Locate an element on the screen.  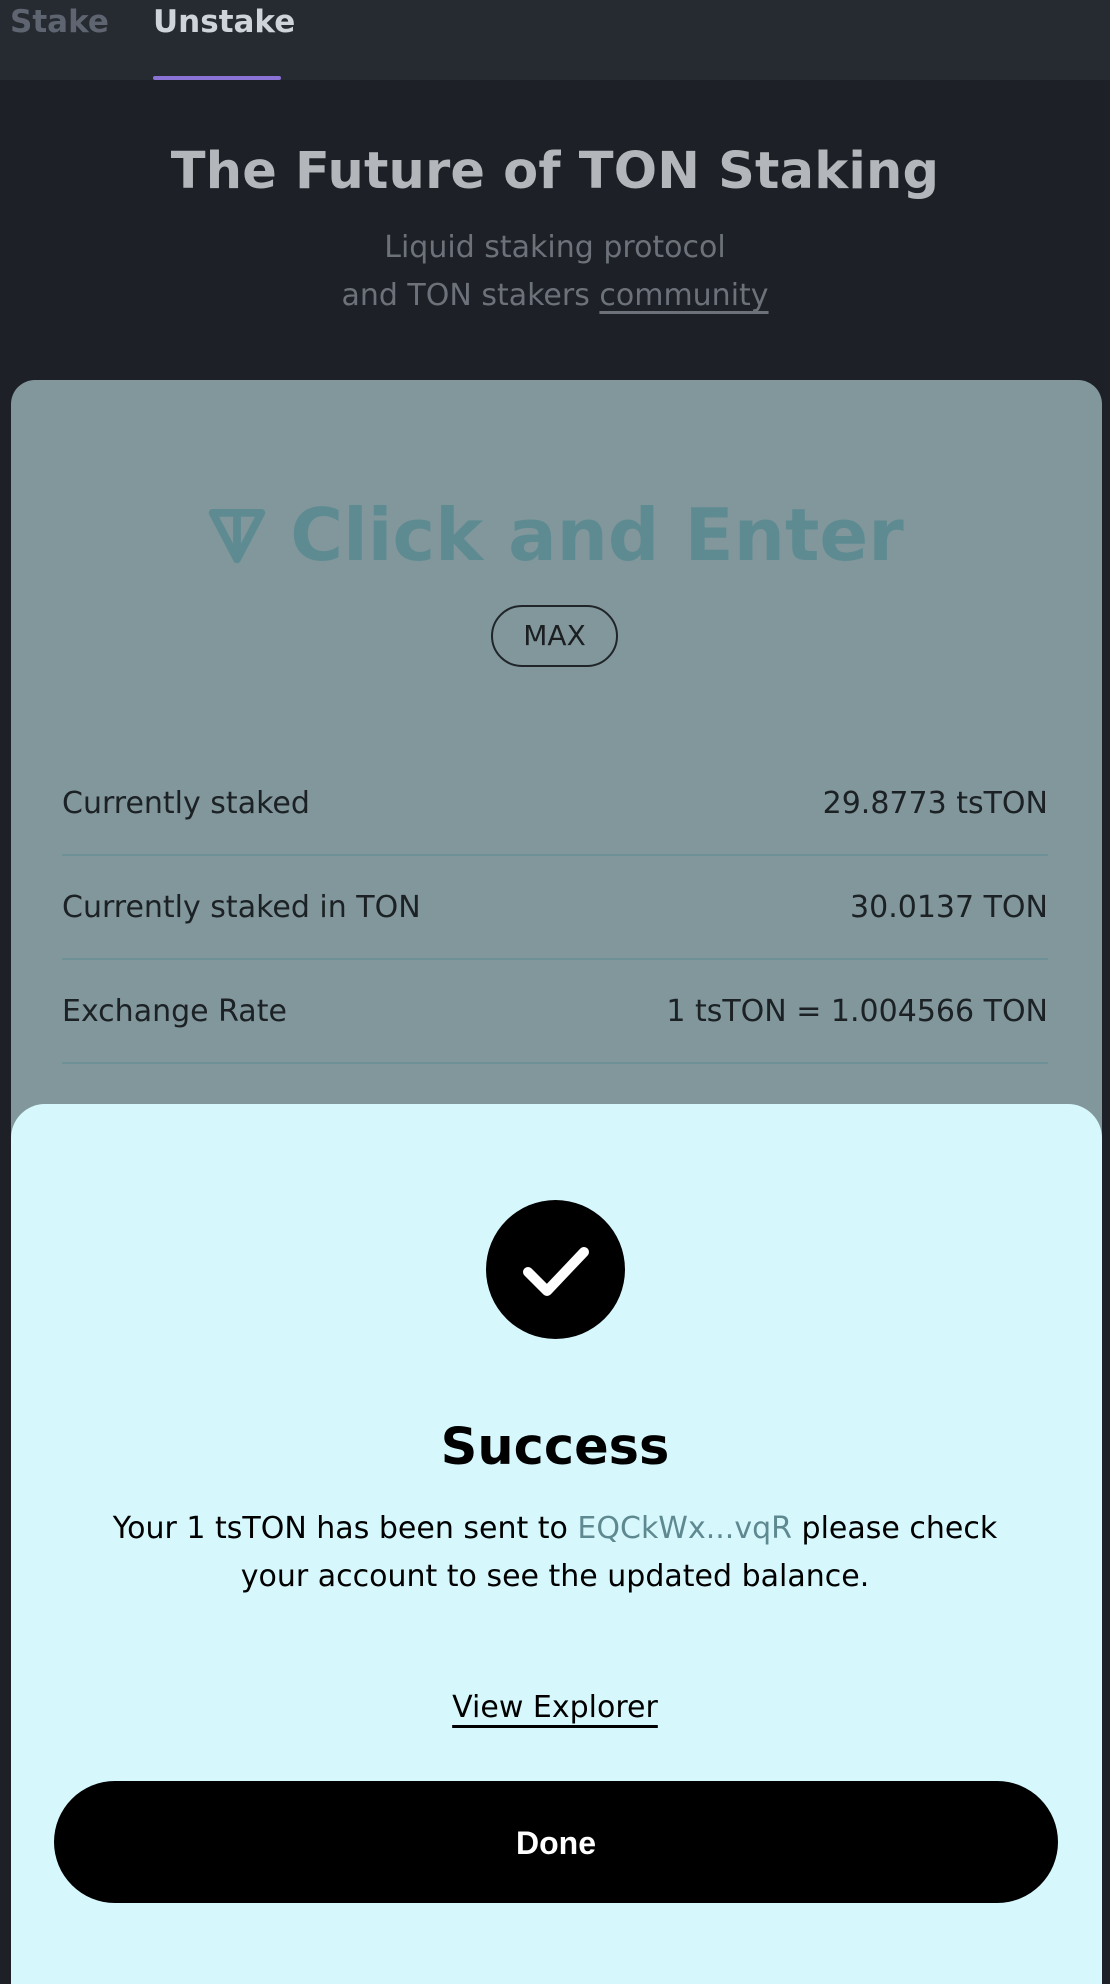
page-title: The Future of TON Staking is located at coordinates (555, 171).